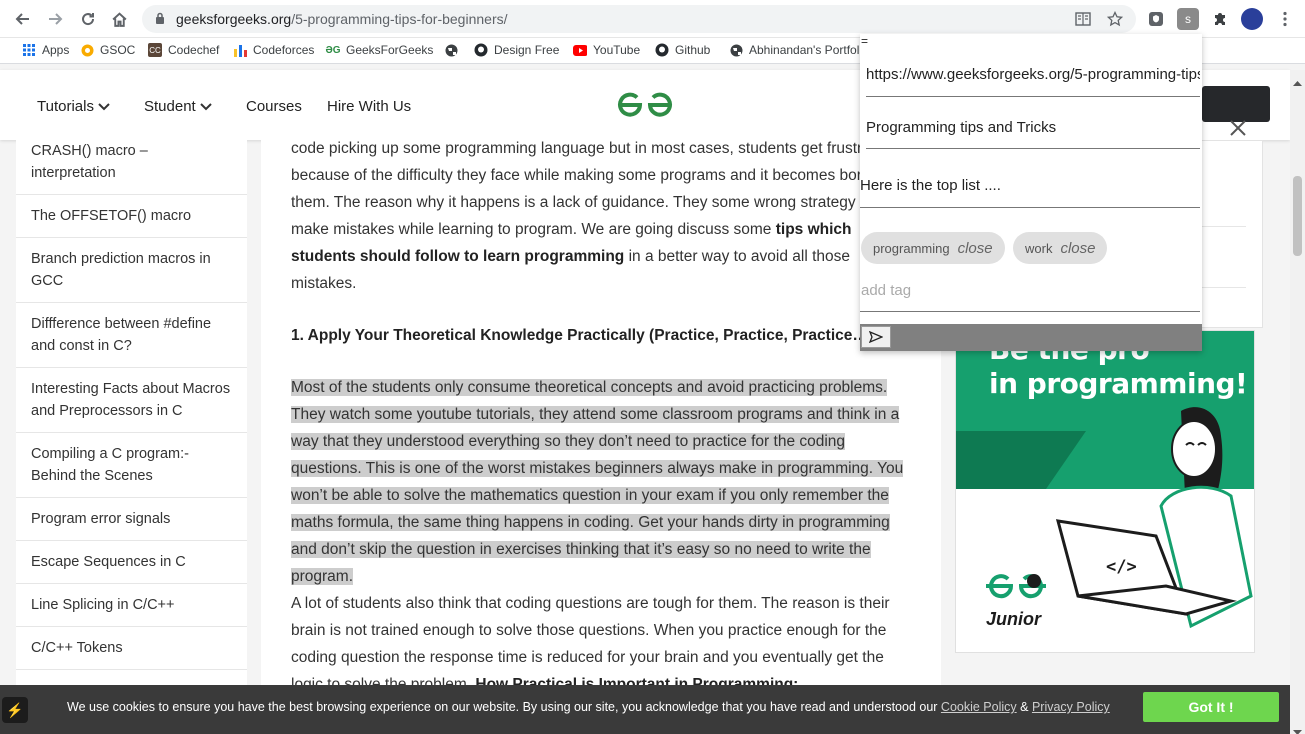  Describe the element at coordinates (865, 41) in the screenshot. I see `popup-marker: =` at that location.